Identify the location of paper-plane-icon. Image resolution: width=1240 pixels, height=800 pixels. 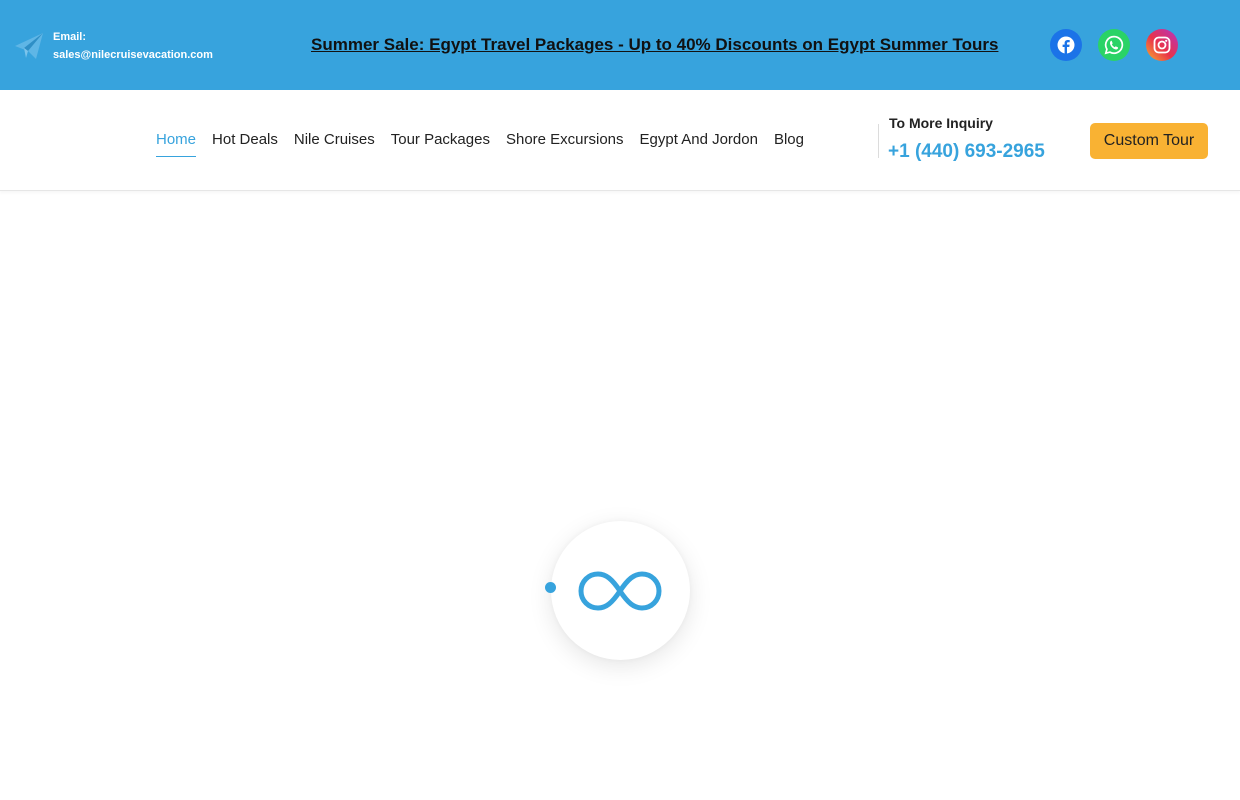
(29, 46).